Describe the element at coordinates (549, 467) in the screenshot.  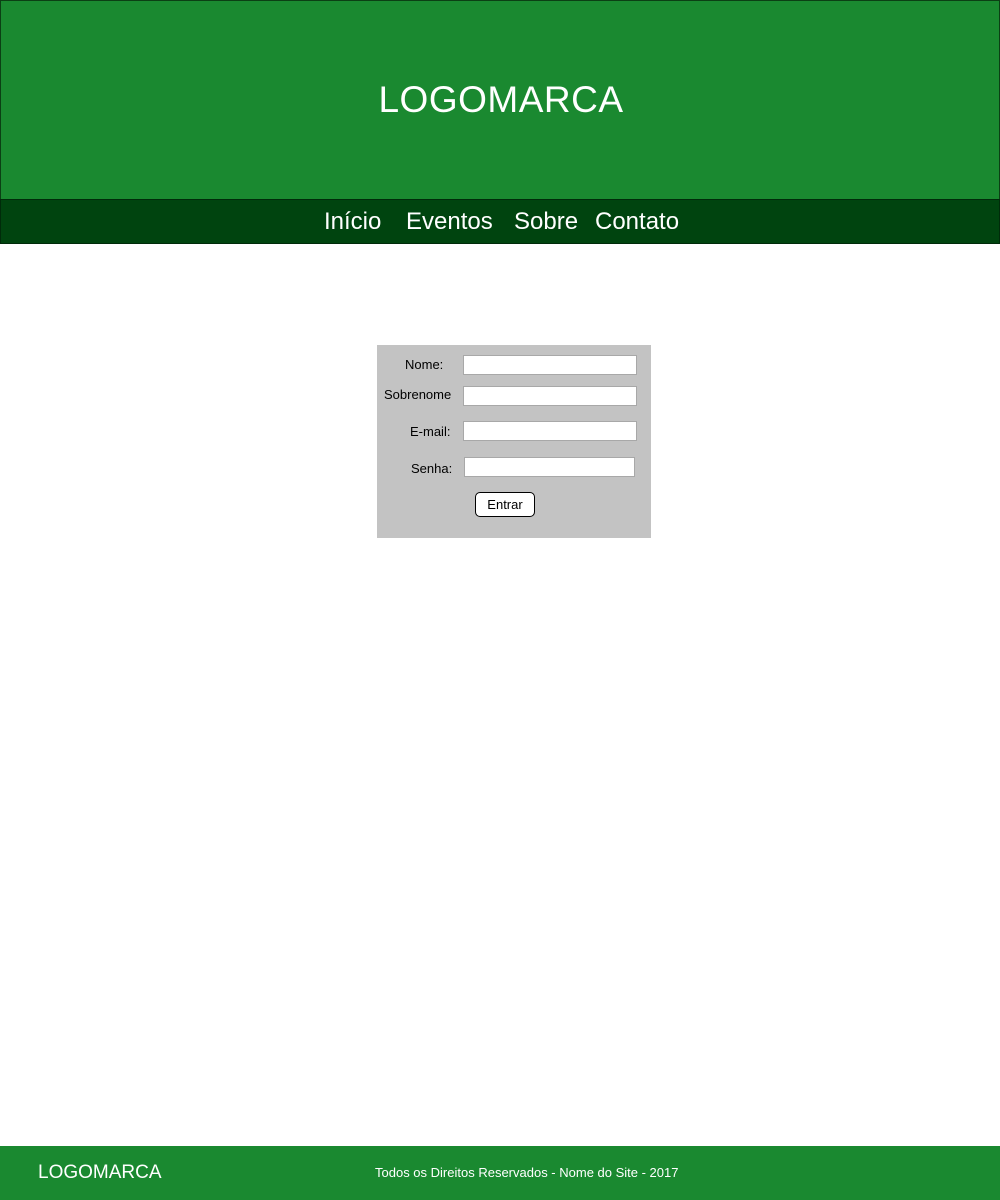
I see `senha-input` at that location.